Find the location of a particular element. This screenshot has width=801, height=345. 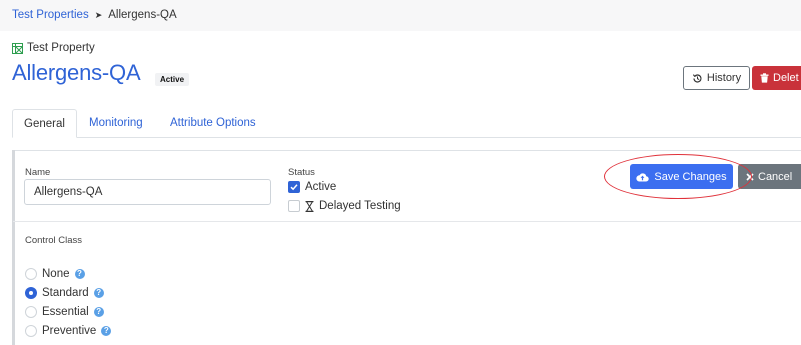

control-class-option-preventive: Preventive ? is located at coordinates (68, 331).